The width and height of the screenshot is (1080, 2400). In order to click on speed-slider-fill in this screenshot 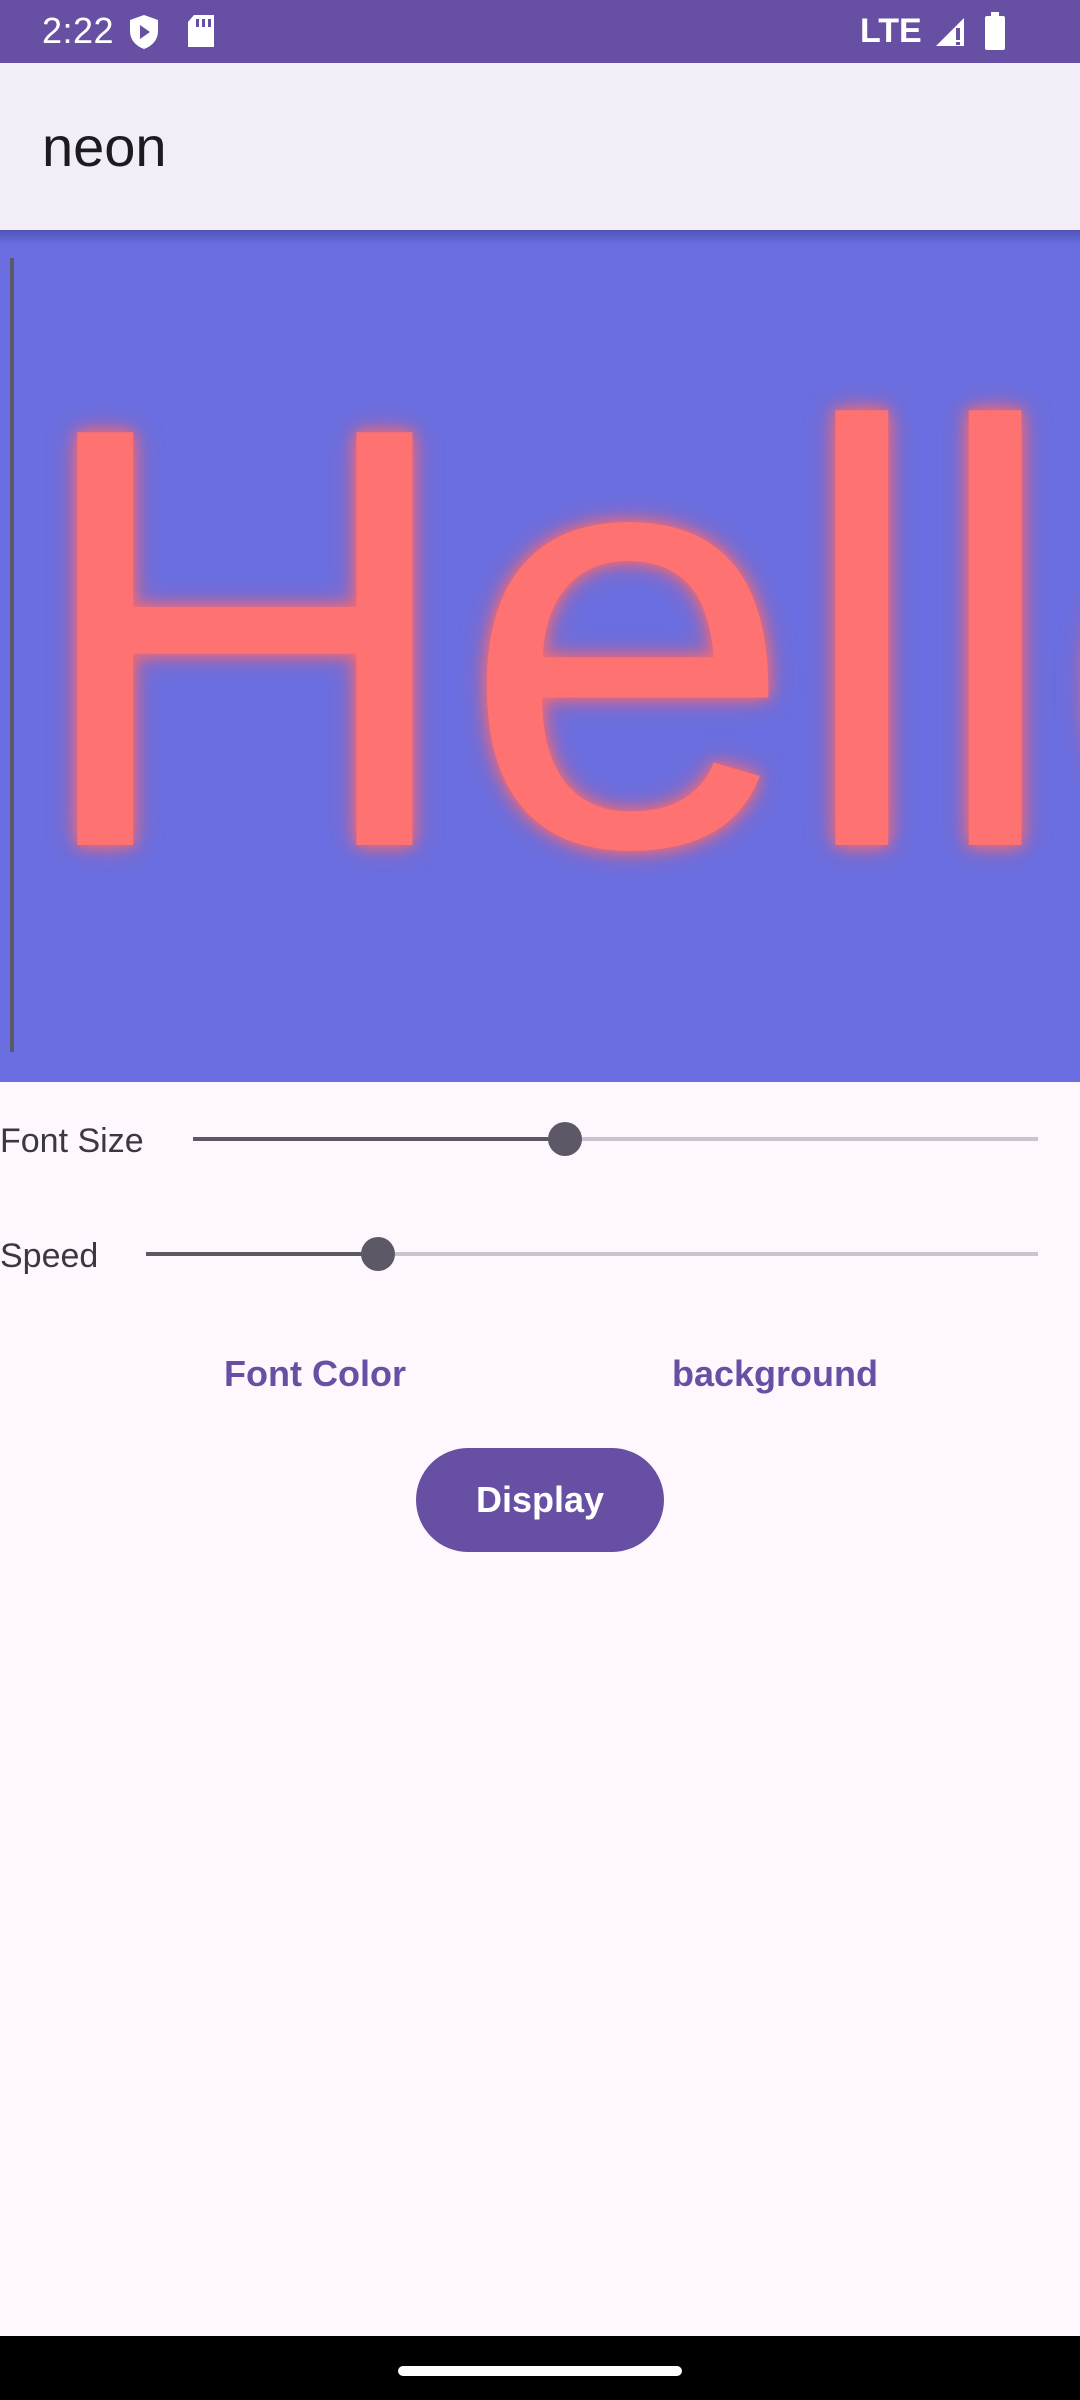, I will do `click(262, 1254)`.